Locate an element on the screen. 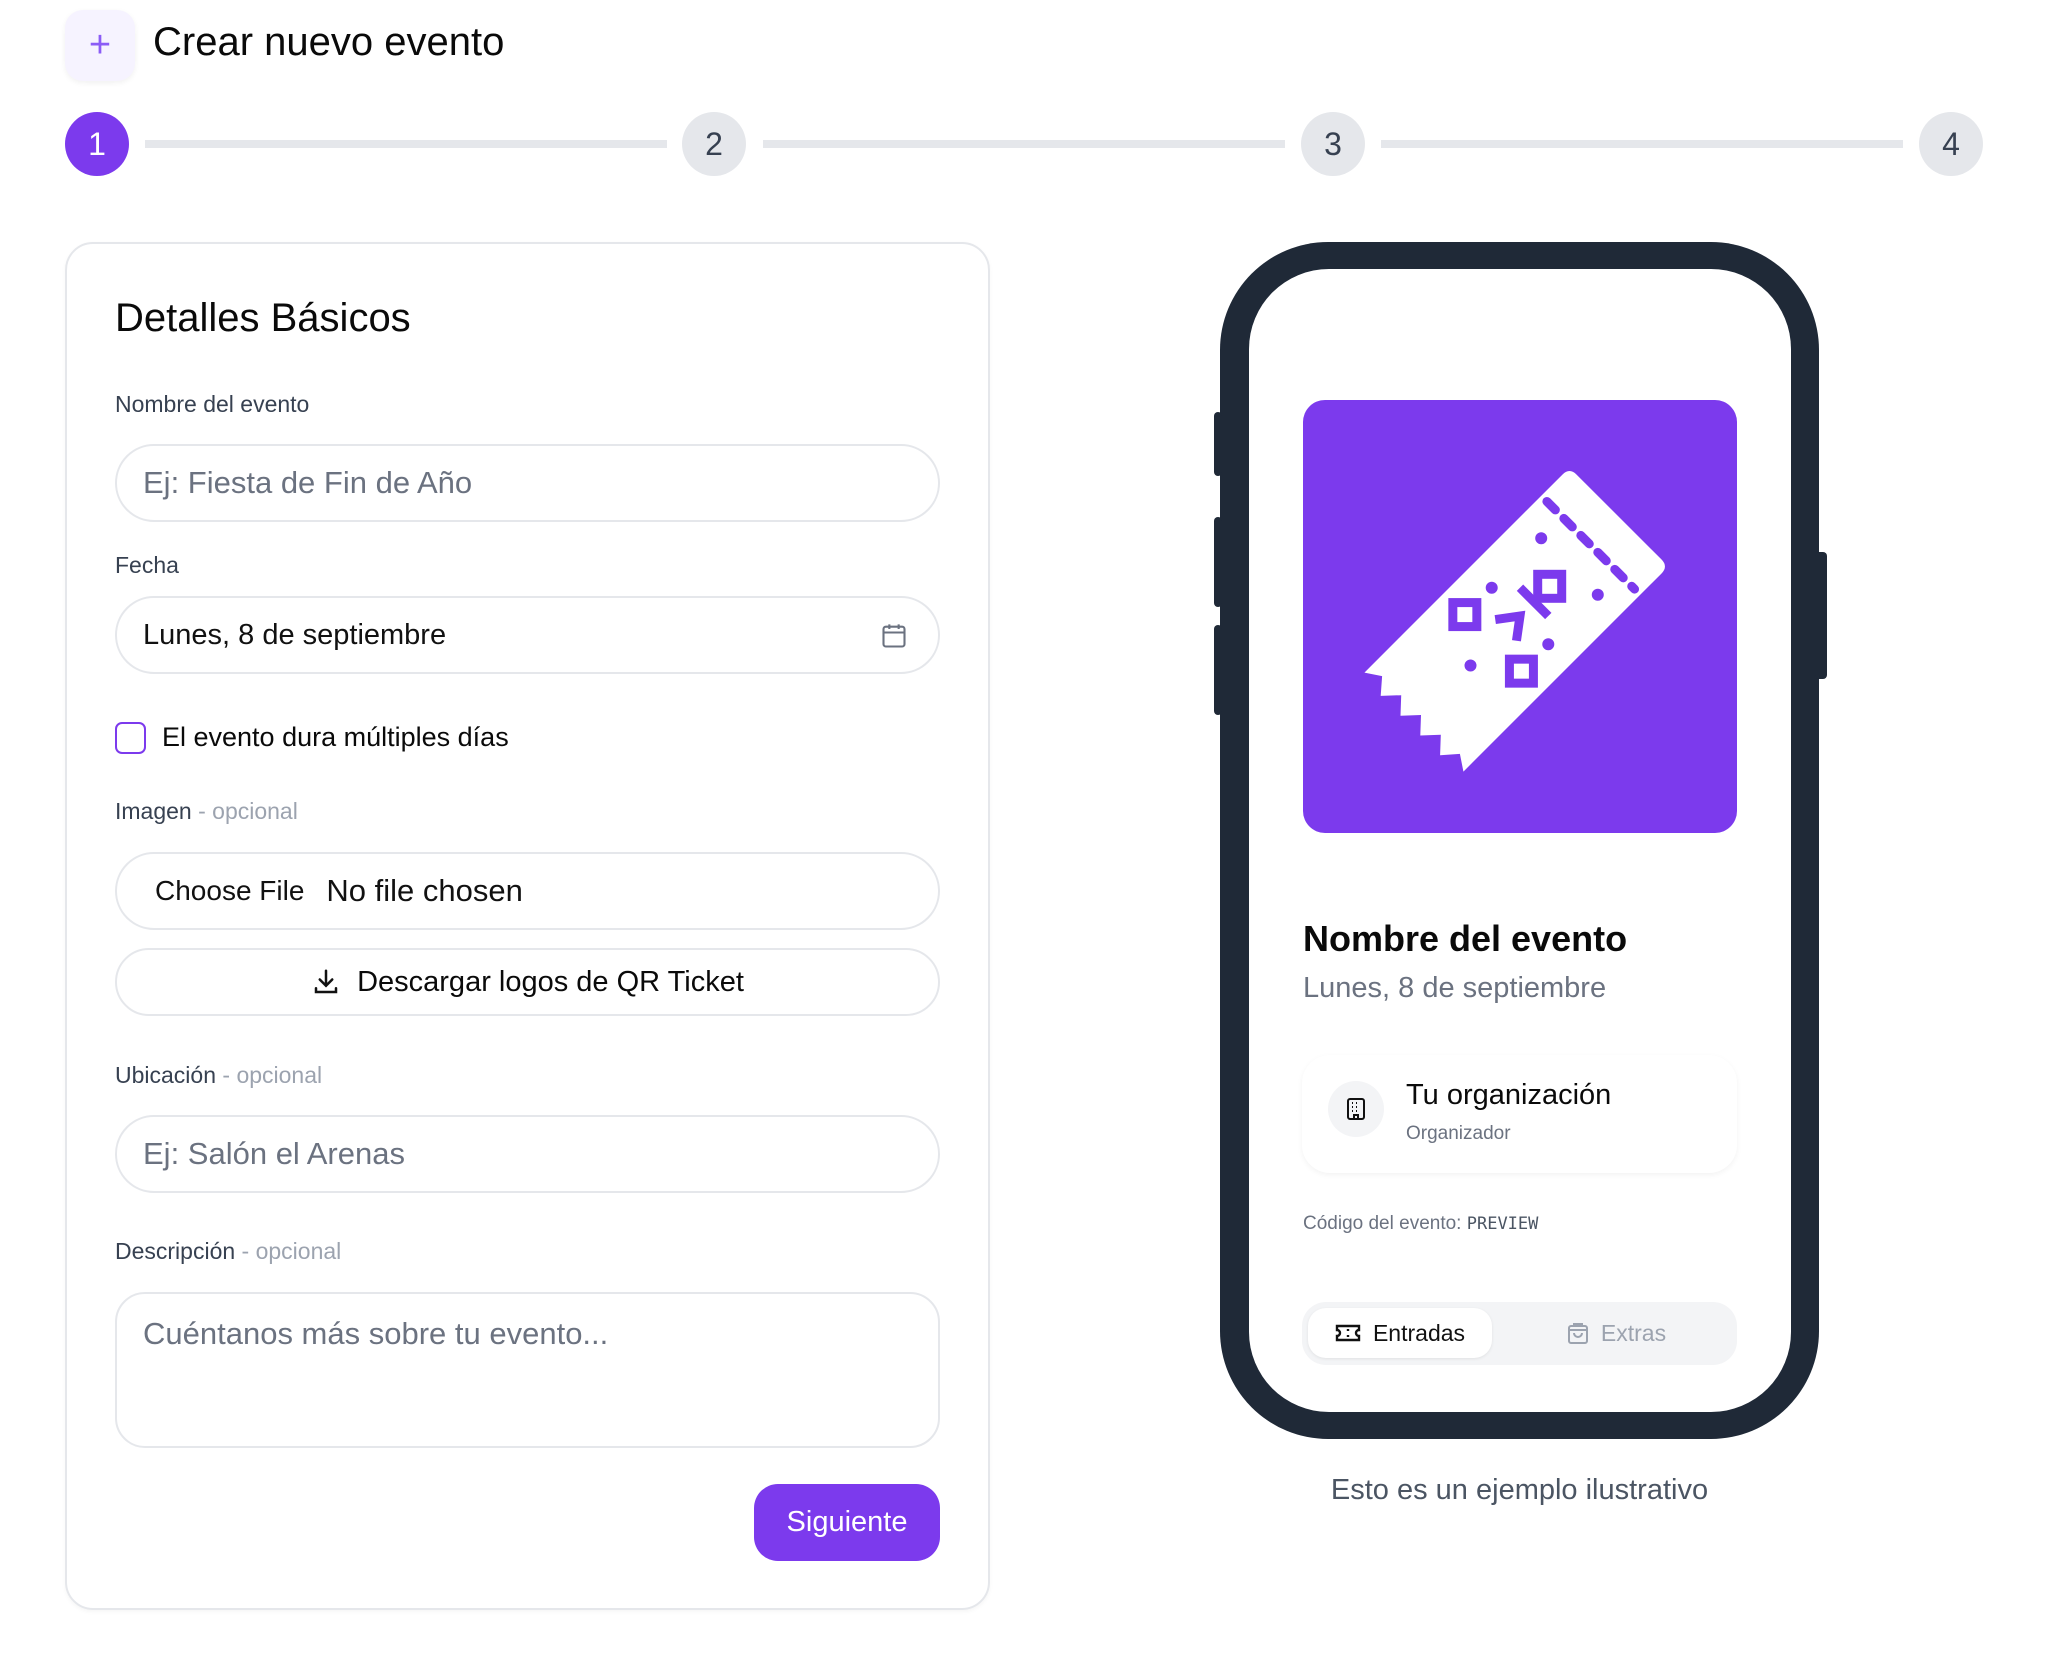 The width and height of the screenshot is (2048, 1671). event-code-value: PREVIEW is located at coordinates (1502, 1224).